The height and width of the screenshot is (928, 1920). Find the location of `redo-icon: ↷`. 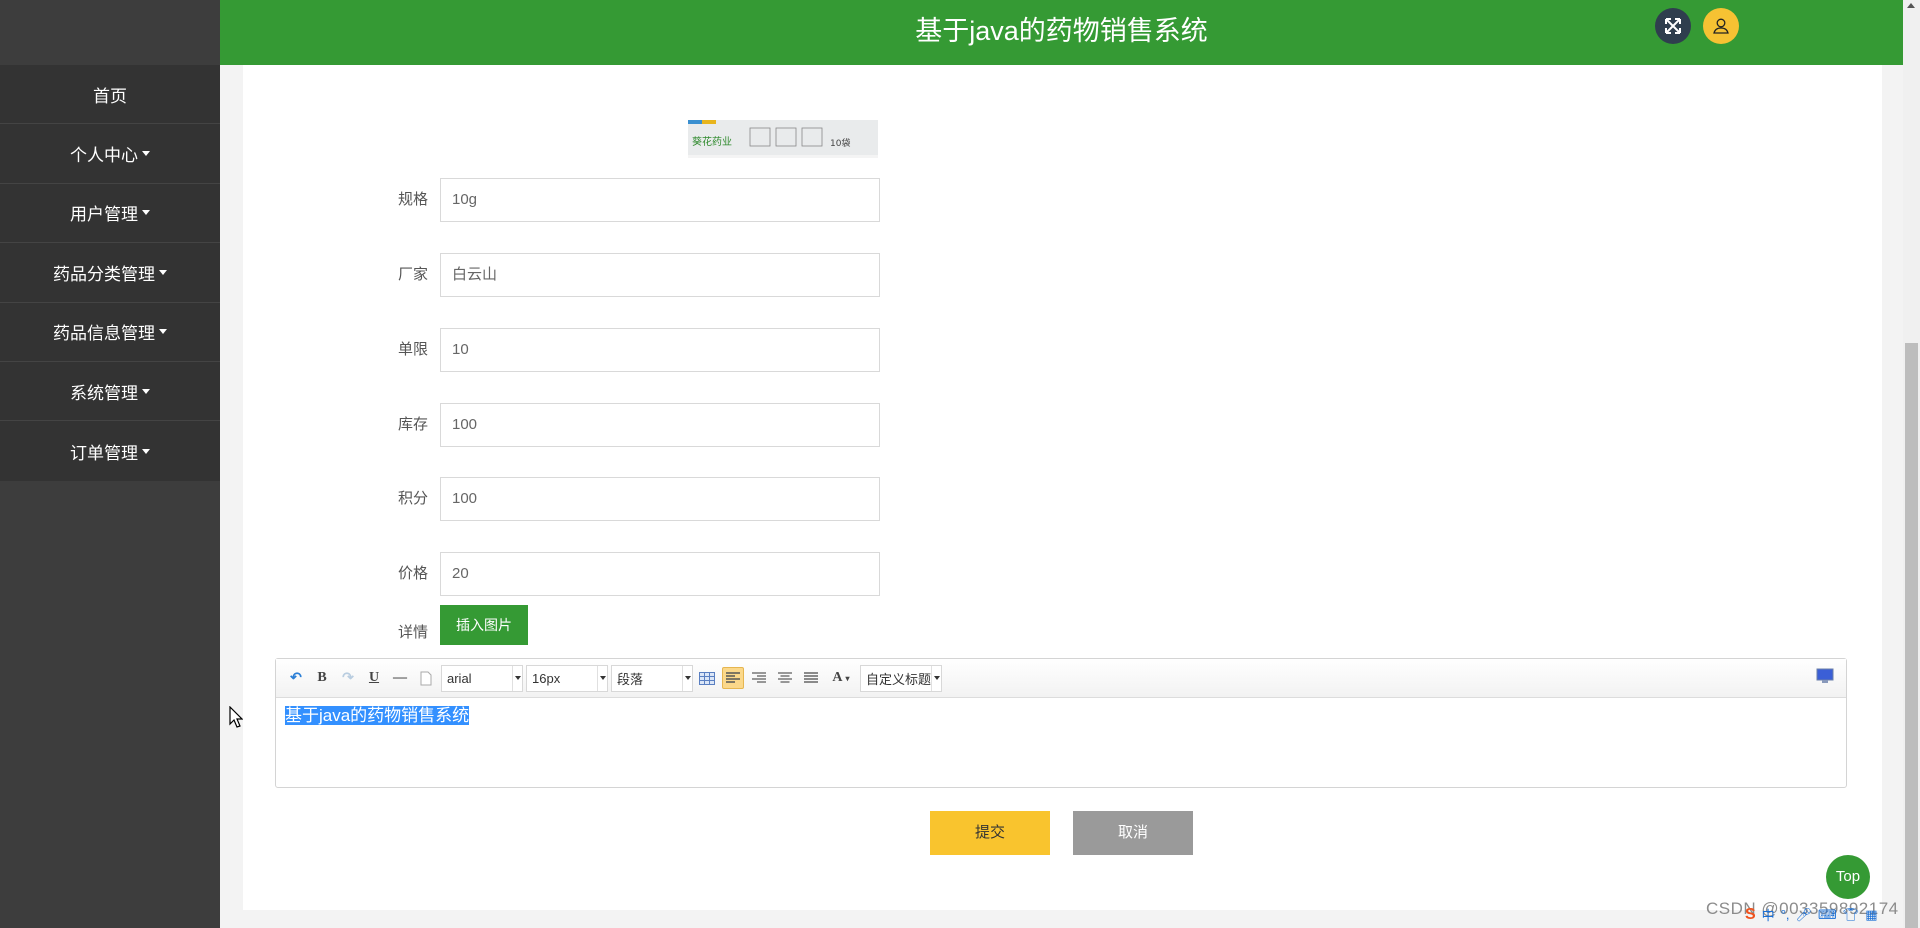

redo-icon: ↷ is located at coordinates (348, 678).